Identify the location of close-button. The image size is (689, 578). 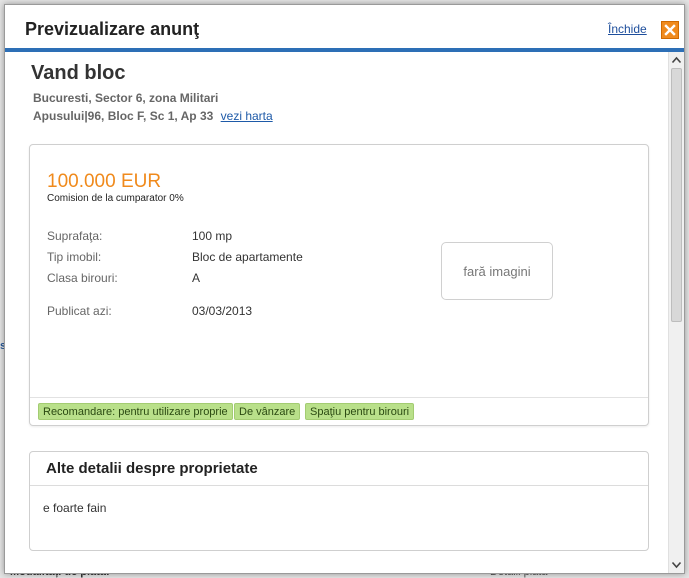
(670, 30).